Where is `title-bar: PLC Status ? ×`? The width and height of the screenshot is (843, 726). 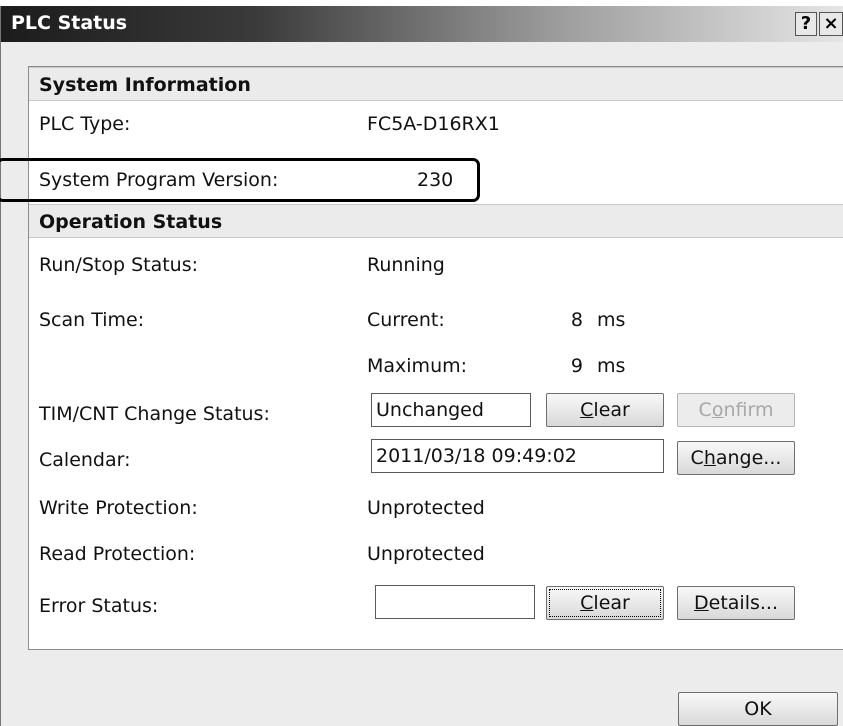 title-bar: PLC Status ? × is located at coordinates (422, 24).